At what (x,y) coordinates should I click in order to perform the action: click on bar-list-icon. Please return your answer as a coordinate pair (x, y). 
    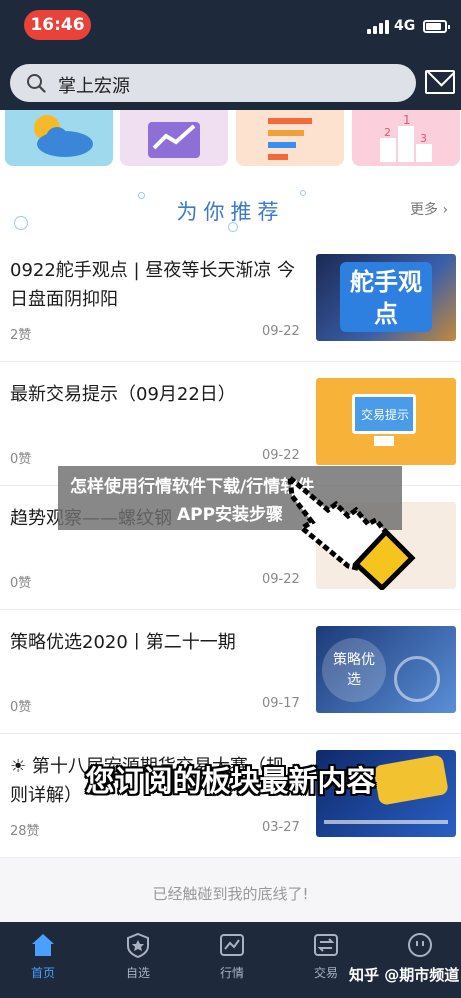
    Looking at the image, I should click on (290, 139).